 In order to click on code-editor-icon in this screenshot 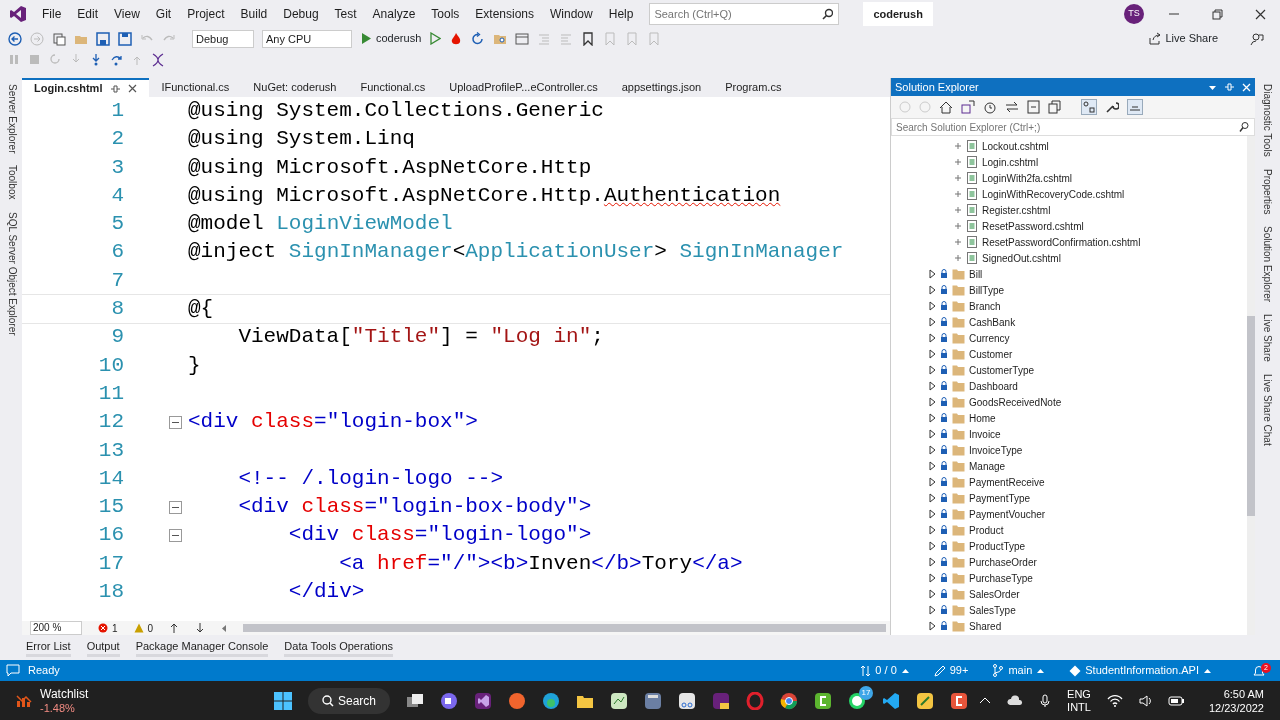, I will do `click(891, 700)`.